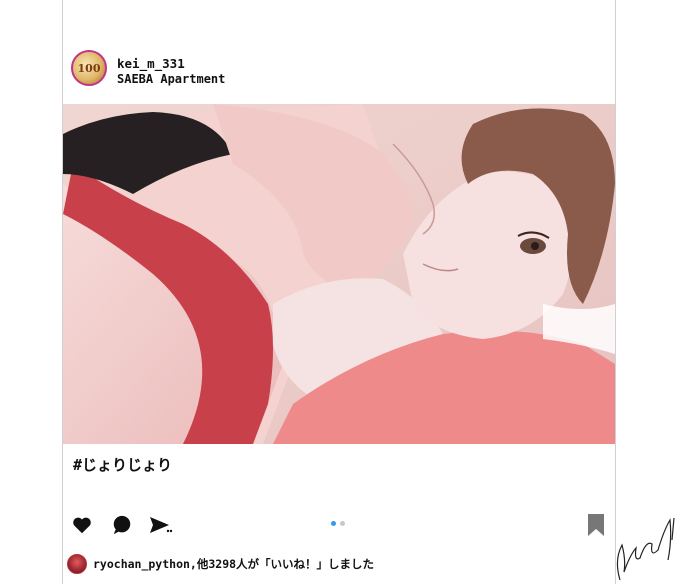 Image resolution: width=680 pixels, height=584 pixels. I want to click on comment-icon, so click(122, 525).